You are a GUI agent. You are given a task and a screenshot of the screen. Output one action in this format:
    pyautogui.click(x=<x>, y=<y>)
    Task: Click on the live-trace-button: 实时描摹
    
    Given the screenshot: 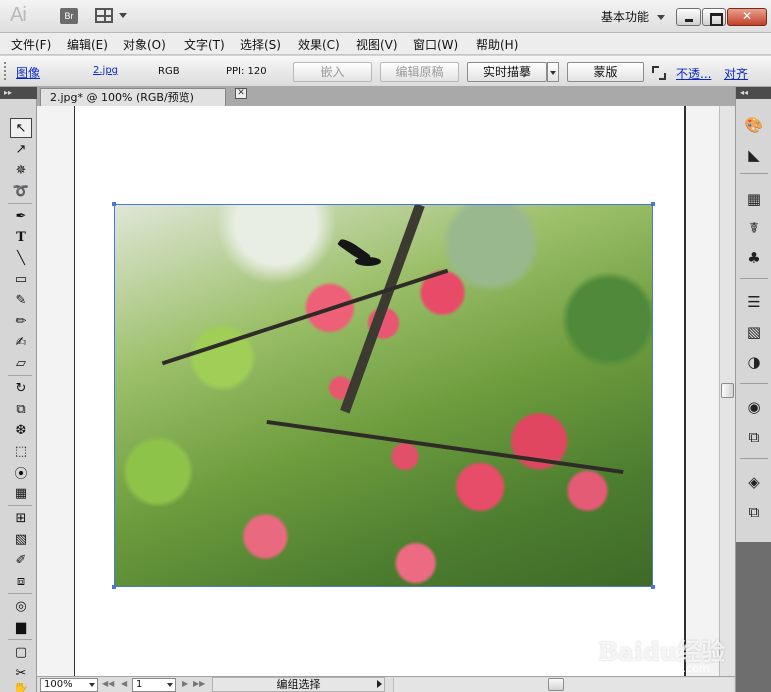 What is the action you would take?
    pyautogui.click(x=507, y=72)
    